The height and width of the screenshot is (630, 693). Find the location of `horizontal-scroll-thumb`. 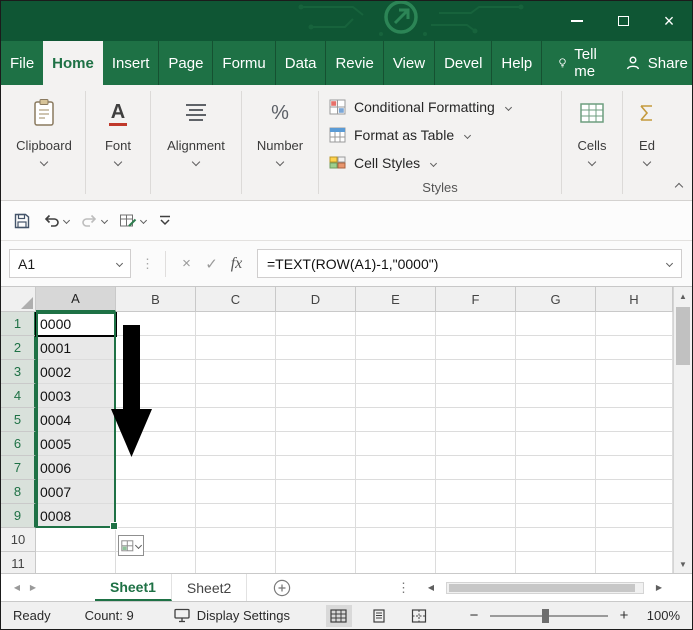

horizontal-scroll-thumb is located at coordinates (542, 587).